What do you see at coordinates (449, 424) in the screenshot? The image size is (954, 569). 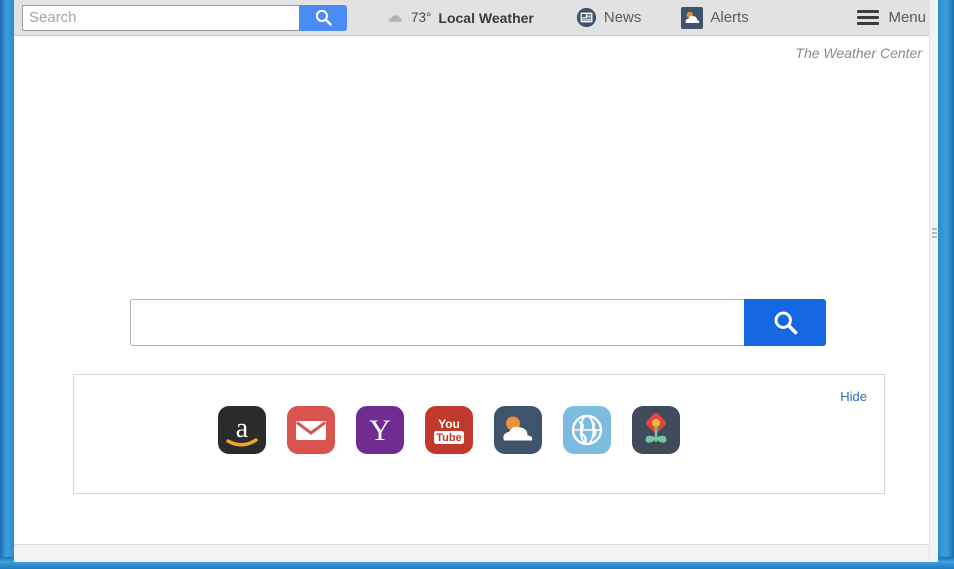 I see `svg-text: You` at bounding box center [449, 424].